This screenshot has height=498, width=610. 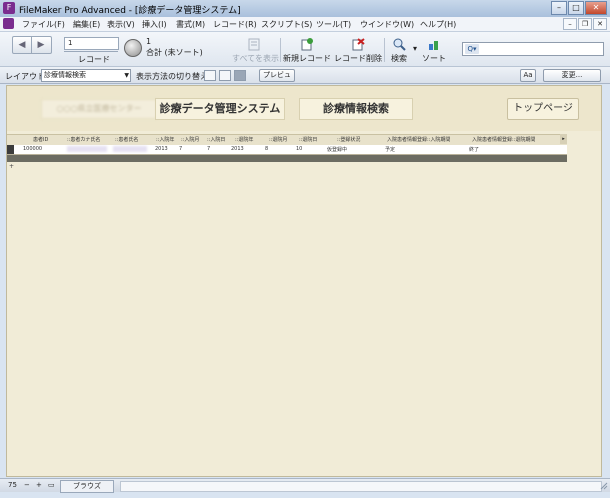 I want to click on maximize-icon: □, so click(x=576, y=8).